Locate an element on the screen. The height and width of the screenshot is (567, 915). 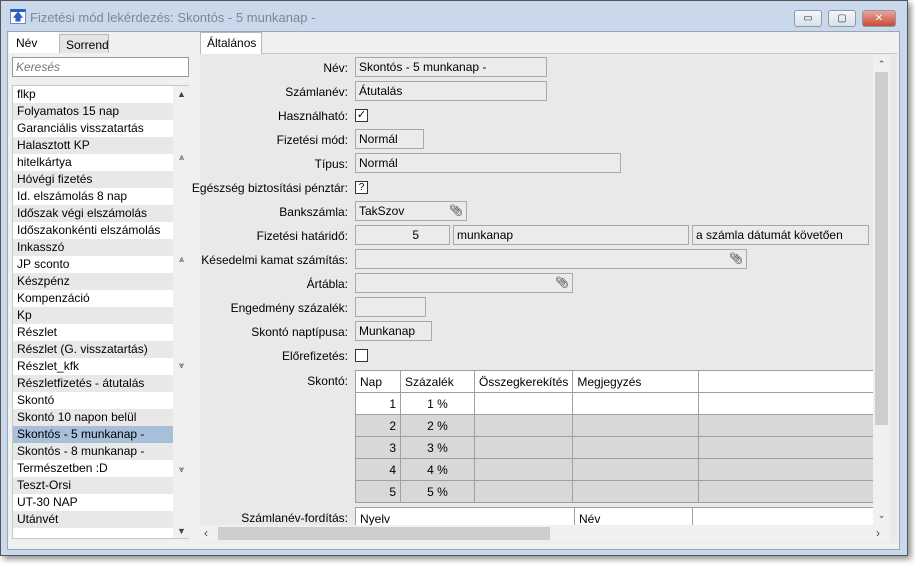
horizontal-scrollbar: ‹ › is located at coordinates (545, 533).